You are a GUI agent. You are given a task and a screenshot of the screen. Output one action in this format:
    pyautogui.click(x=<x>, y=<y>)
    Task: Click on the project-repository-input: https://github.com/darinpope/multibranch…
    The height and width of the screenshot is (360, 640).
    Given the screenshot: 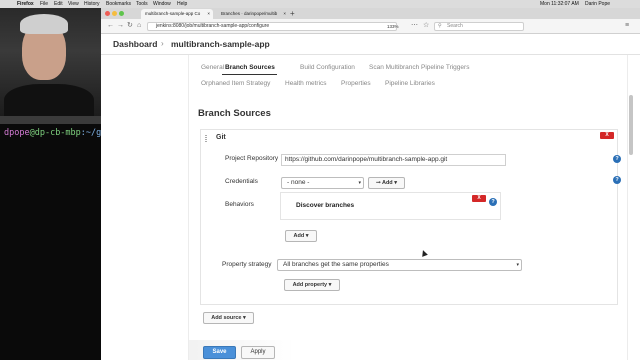 What is the action you would take?
    pyautogui.click(x=393, y=160)
    